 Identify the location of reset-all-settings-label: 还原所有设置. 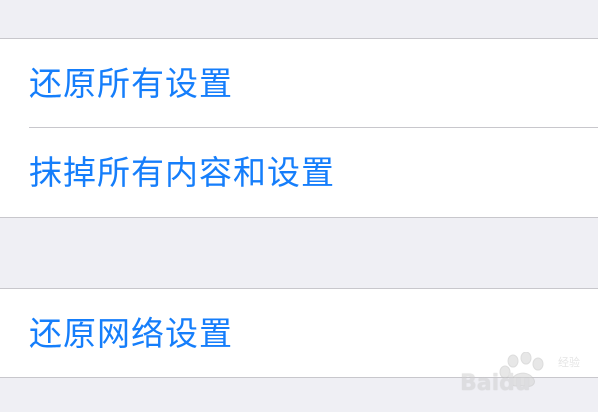
(131, 83).